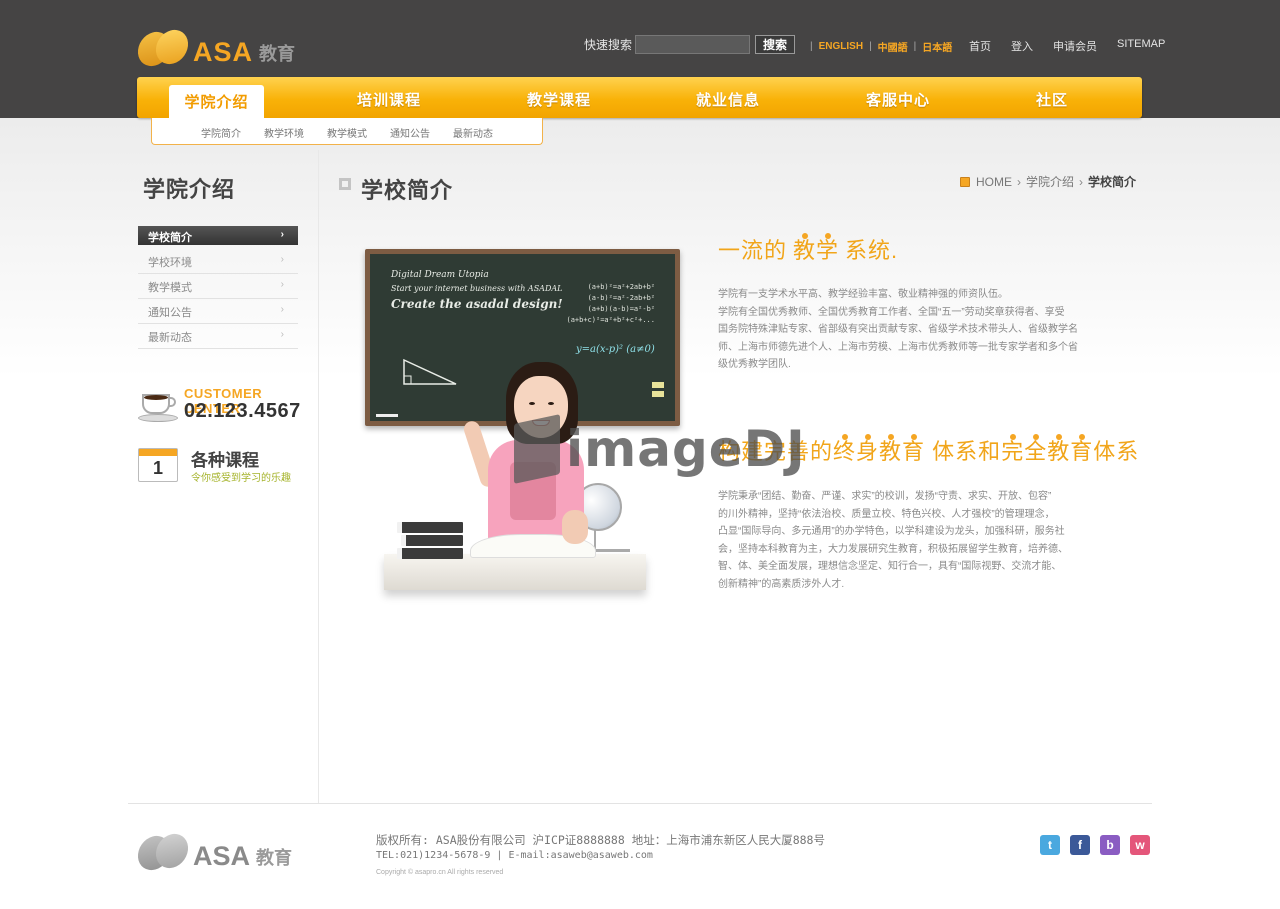  I want to click on logo-brand: ASA, so click(223, 52).